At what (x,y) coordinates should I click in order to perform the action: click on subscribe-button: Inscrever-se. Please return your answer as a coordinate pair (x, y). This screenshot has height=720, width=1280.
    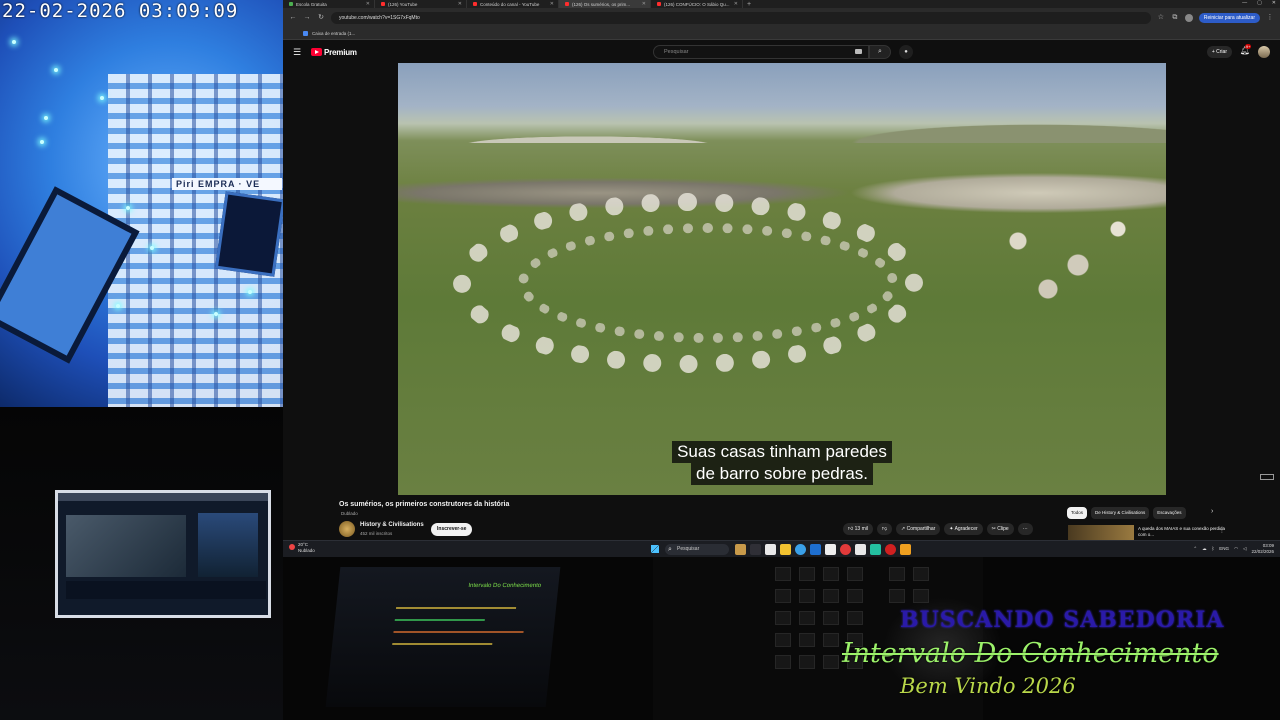
    Looking at the image, I should click on (452, 529).